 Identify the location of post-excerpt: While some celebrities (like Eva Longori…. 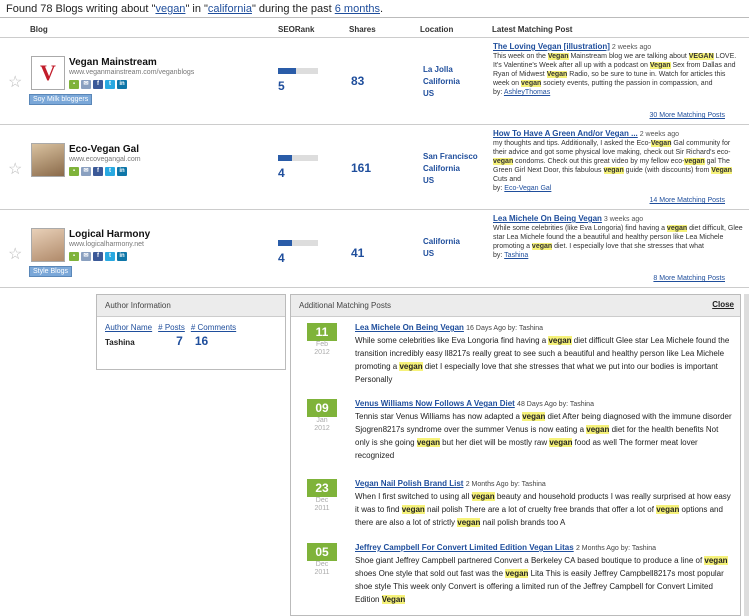
(618, 237).